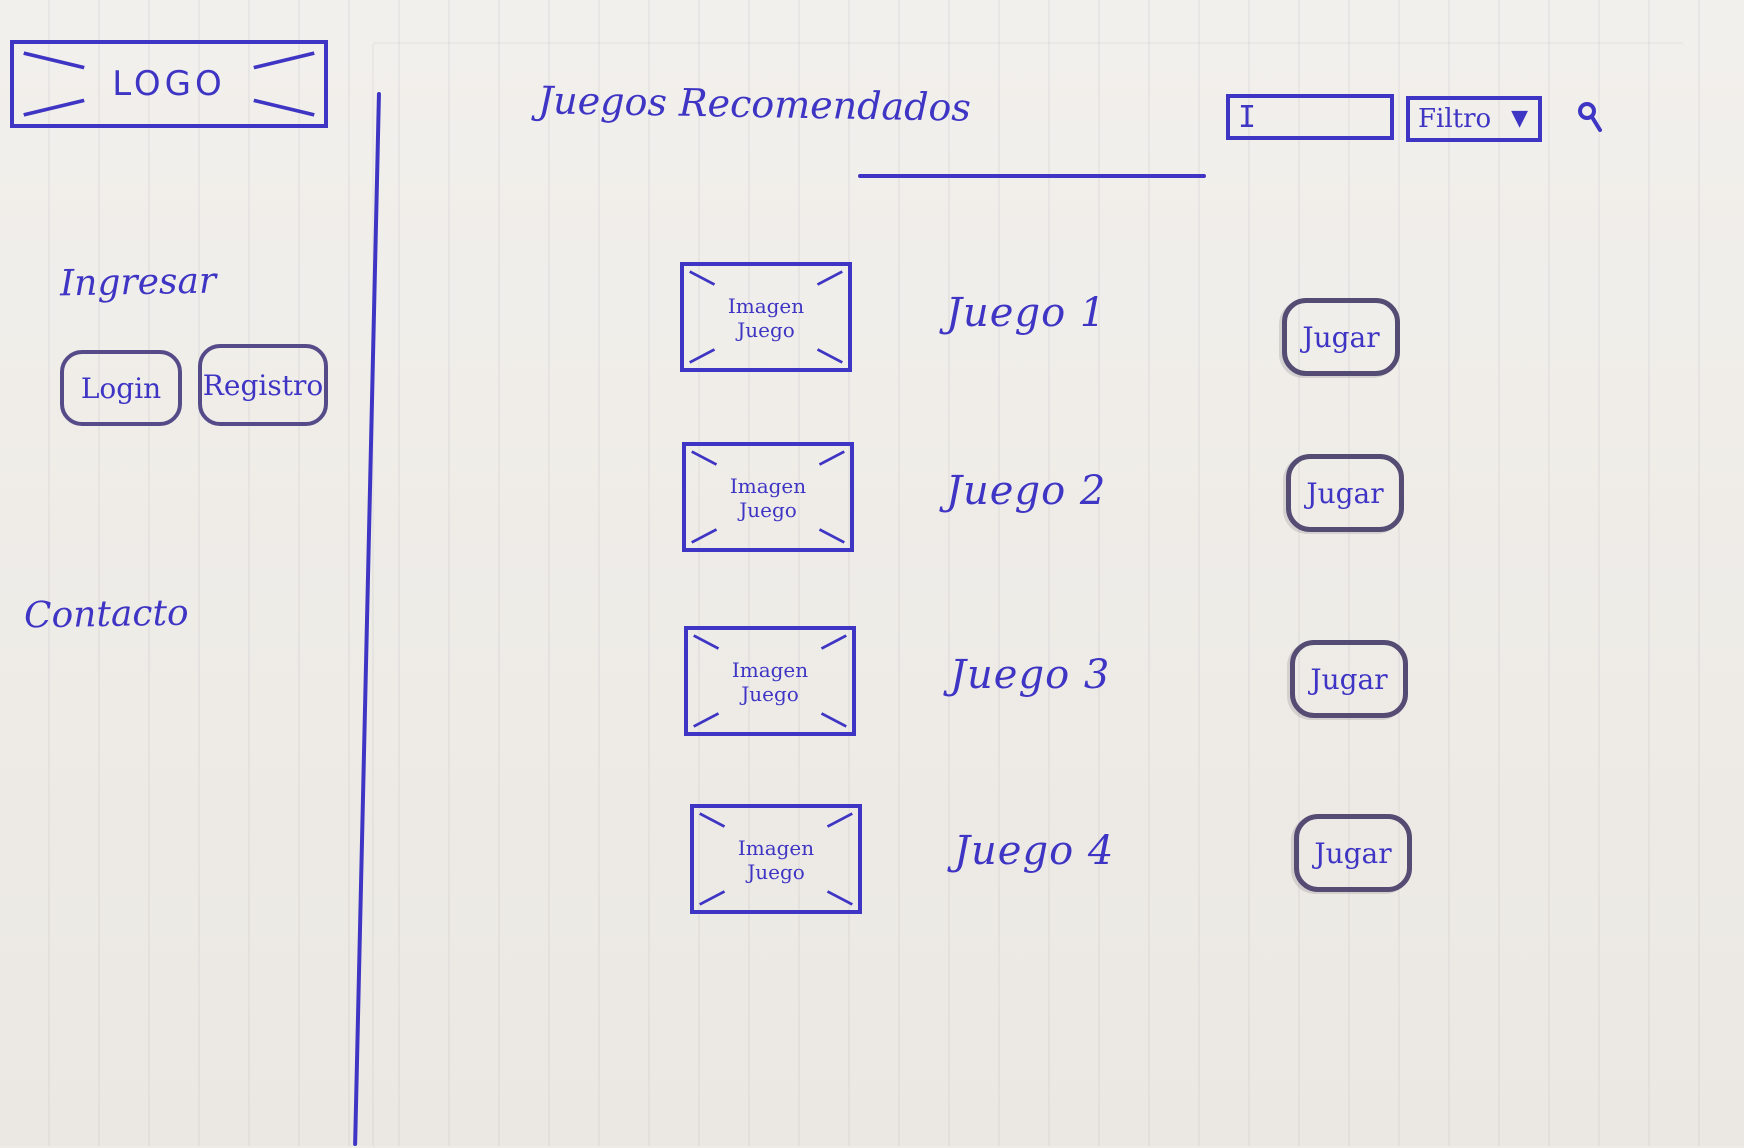 The width and height of the screenshot is (1744, 1148). Describe the element at coordinates (1455, 119) in the screenshot. I see `filter-label: Filtro` at that location.